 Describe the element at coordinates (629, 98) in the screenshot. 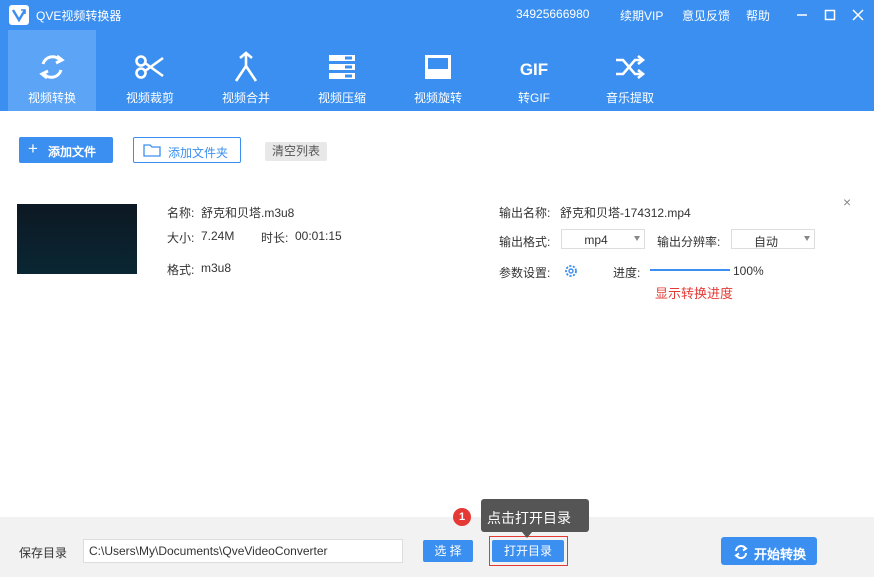

I see `tab-label: 音乐提取` at that location.